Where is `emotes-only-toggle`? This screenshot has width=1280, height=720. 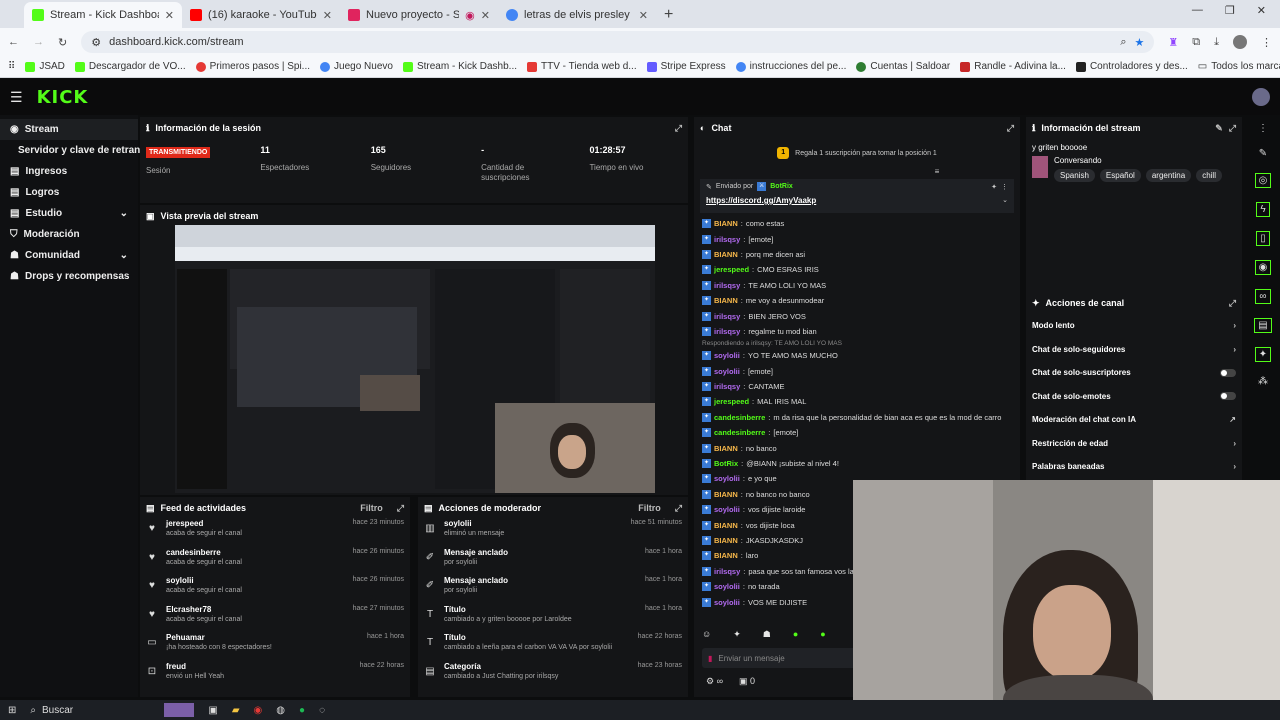
emotes-only-toggle is located at coordinates (1228, 396).